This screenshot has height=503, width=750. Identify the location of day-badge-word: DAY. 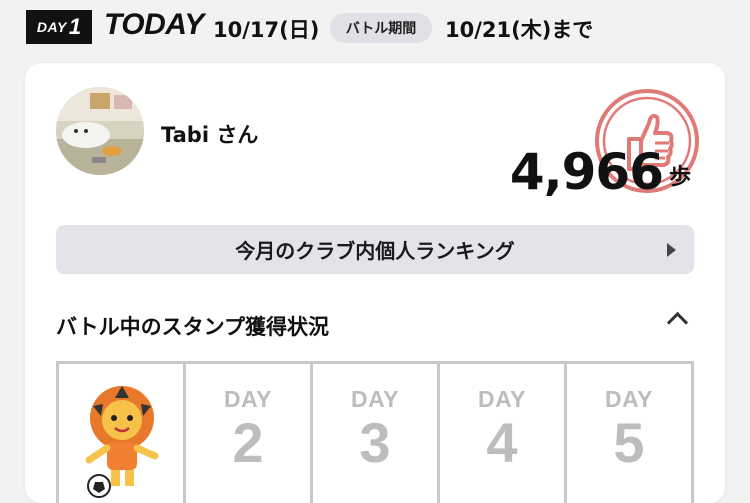
(51, 27).